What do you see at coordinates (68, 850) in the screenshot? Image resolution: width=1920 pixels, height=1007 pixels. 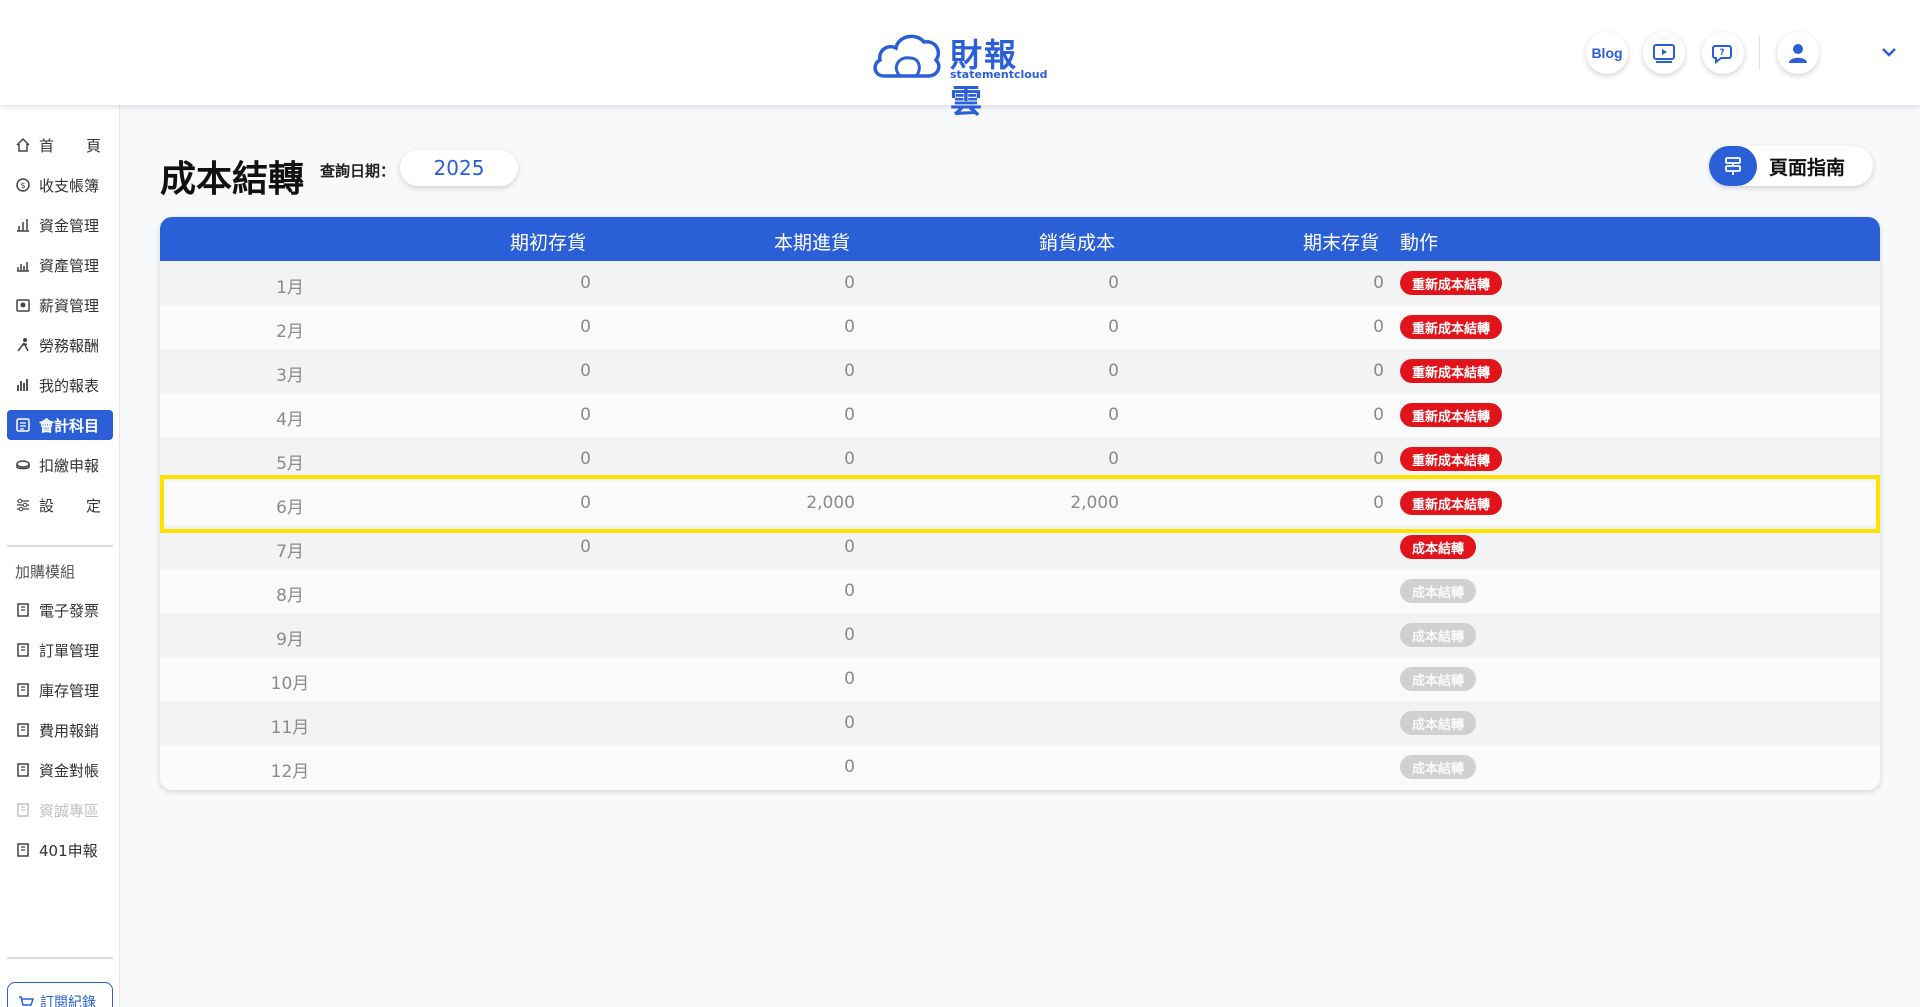 I see `sidebar-item-label: 401申報` at bounding box center [68, 850].